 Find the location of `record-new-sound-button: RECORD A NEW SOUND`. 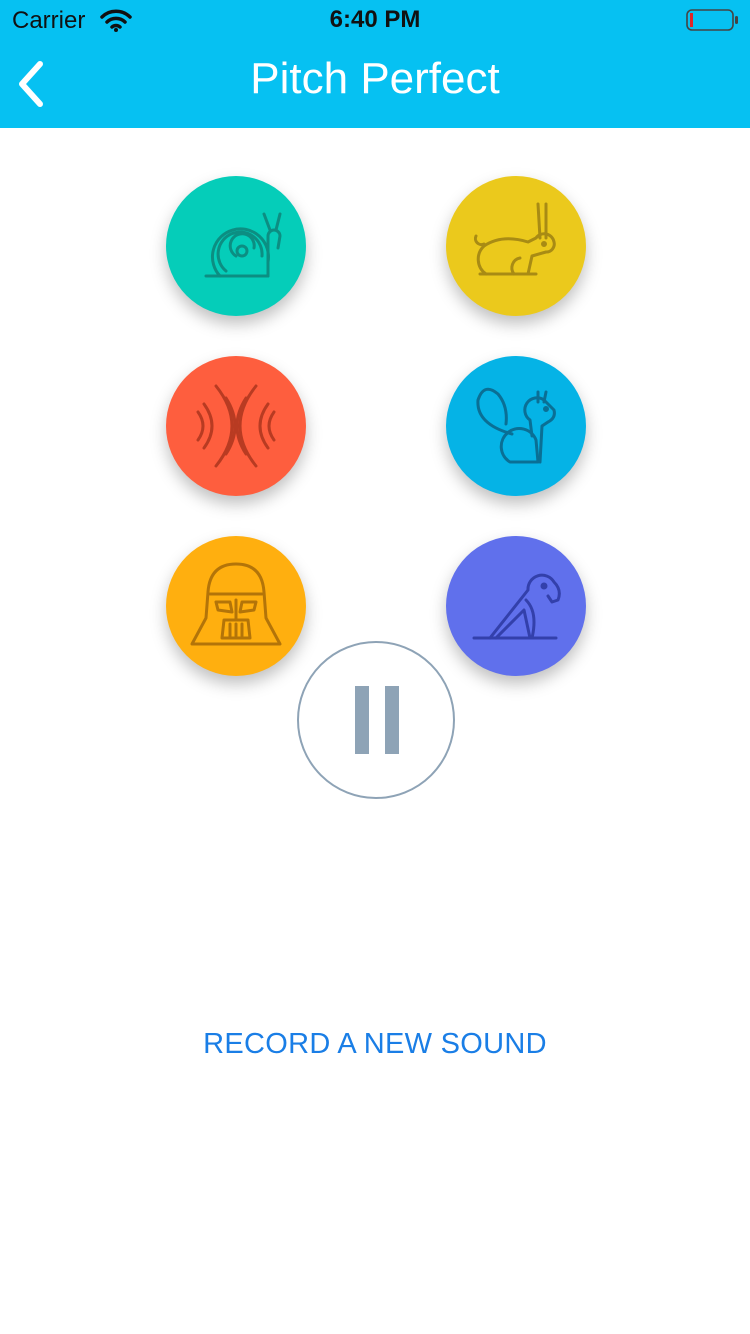

record-new-sound-button: RECORD A NEW SOUND is located at coordinates (375, 1044).